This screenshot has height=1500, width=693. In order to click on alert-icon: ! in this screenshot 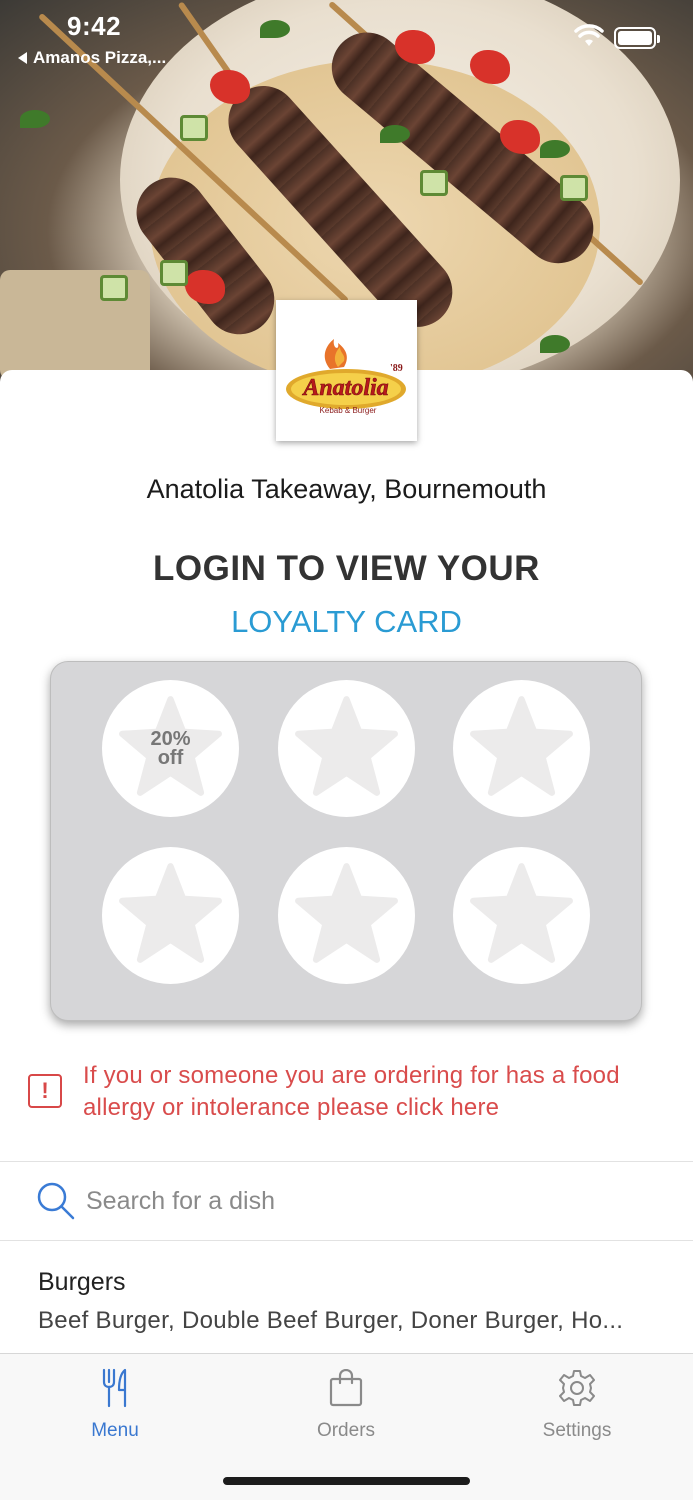, I will do `click(45, 1091)`.